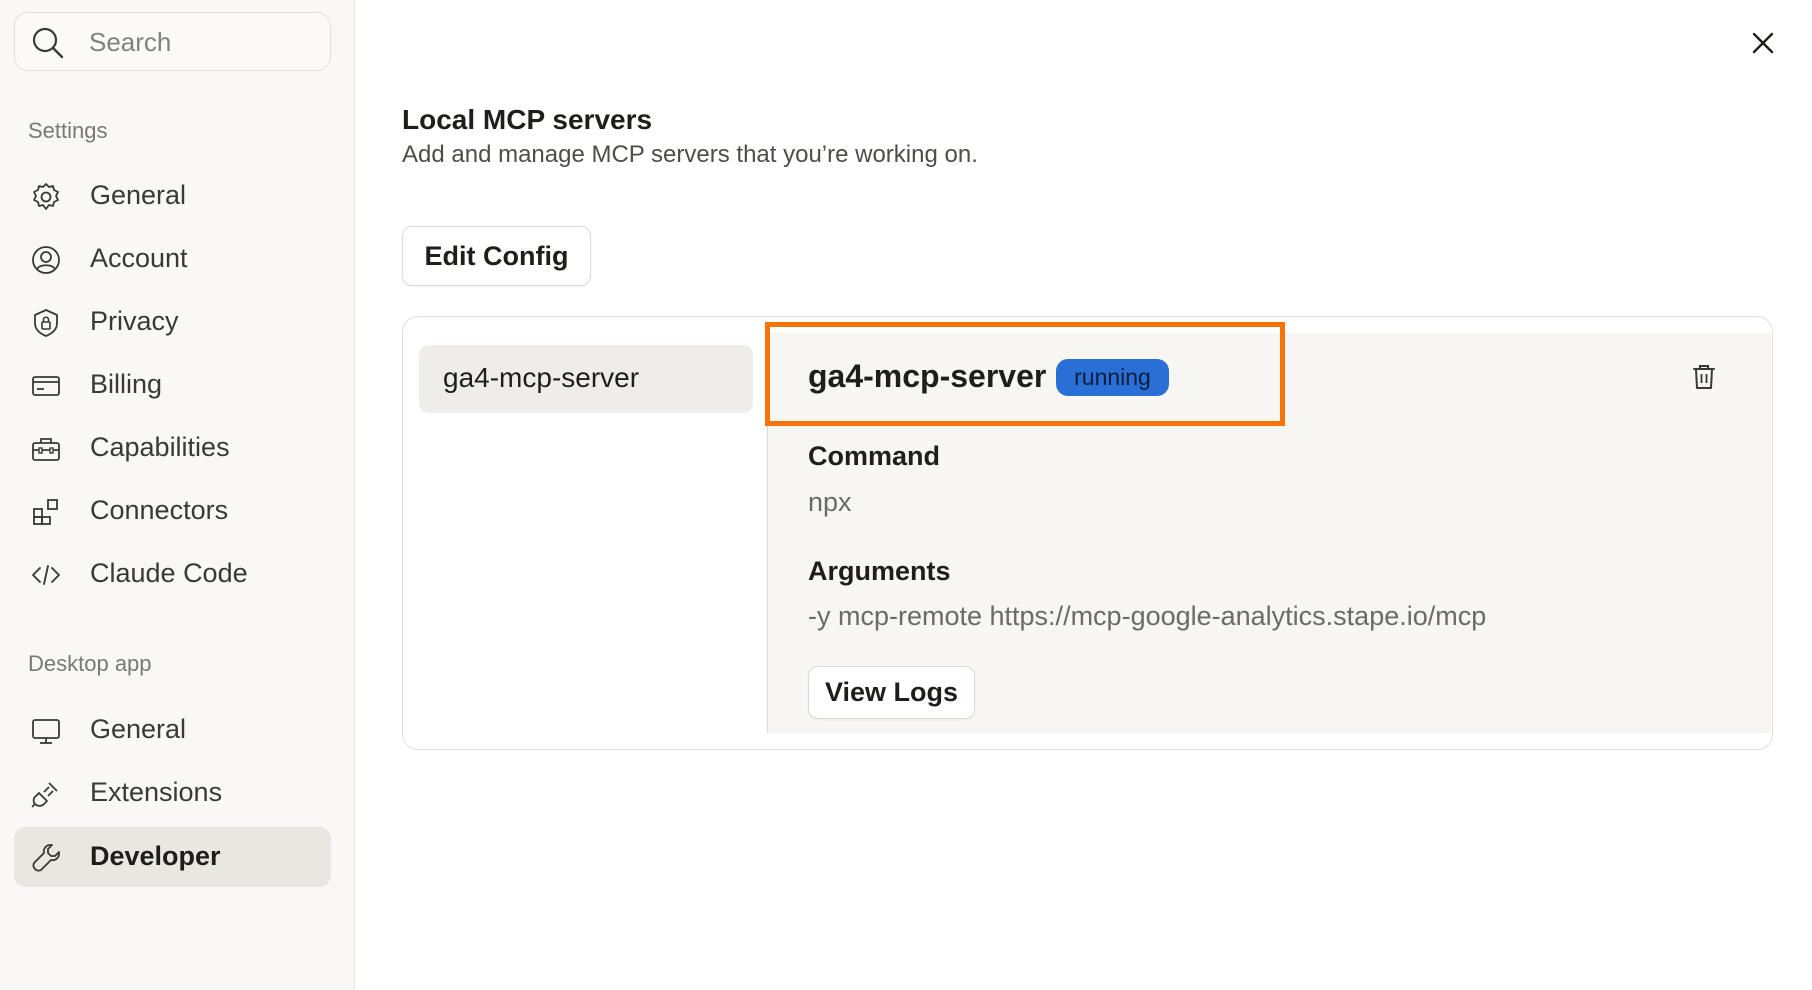 The image size is (1812, 990). I want to click on user-circle-icon, so click(46, 260).